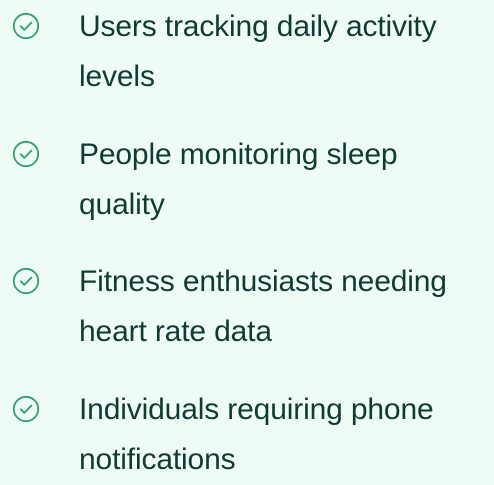  What do you see at coordinates (258, 51) in the screenshot?
I see `list-item-label: Users tracking daily activity levels` at bounding box center [258, 51].